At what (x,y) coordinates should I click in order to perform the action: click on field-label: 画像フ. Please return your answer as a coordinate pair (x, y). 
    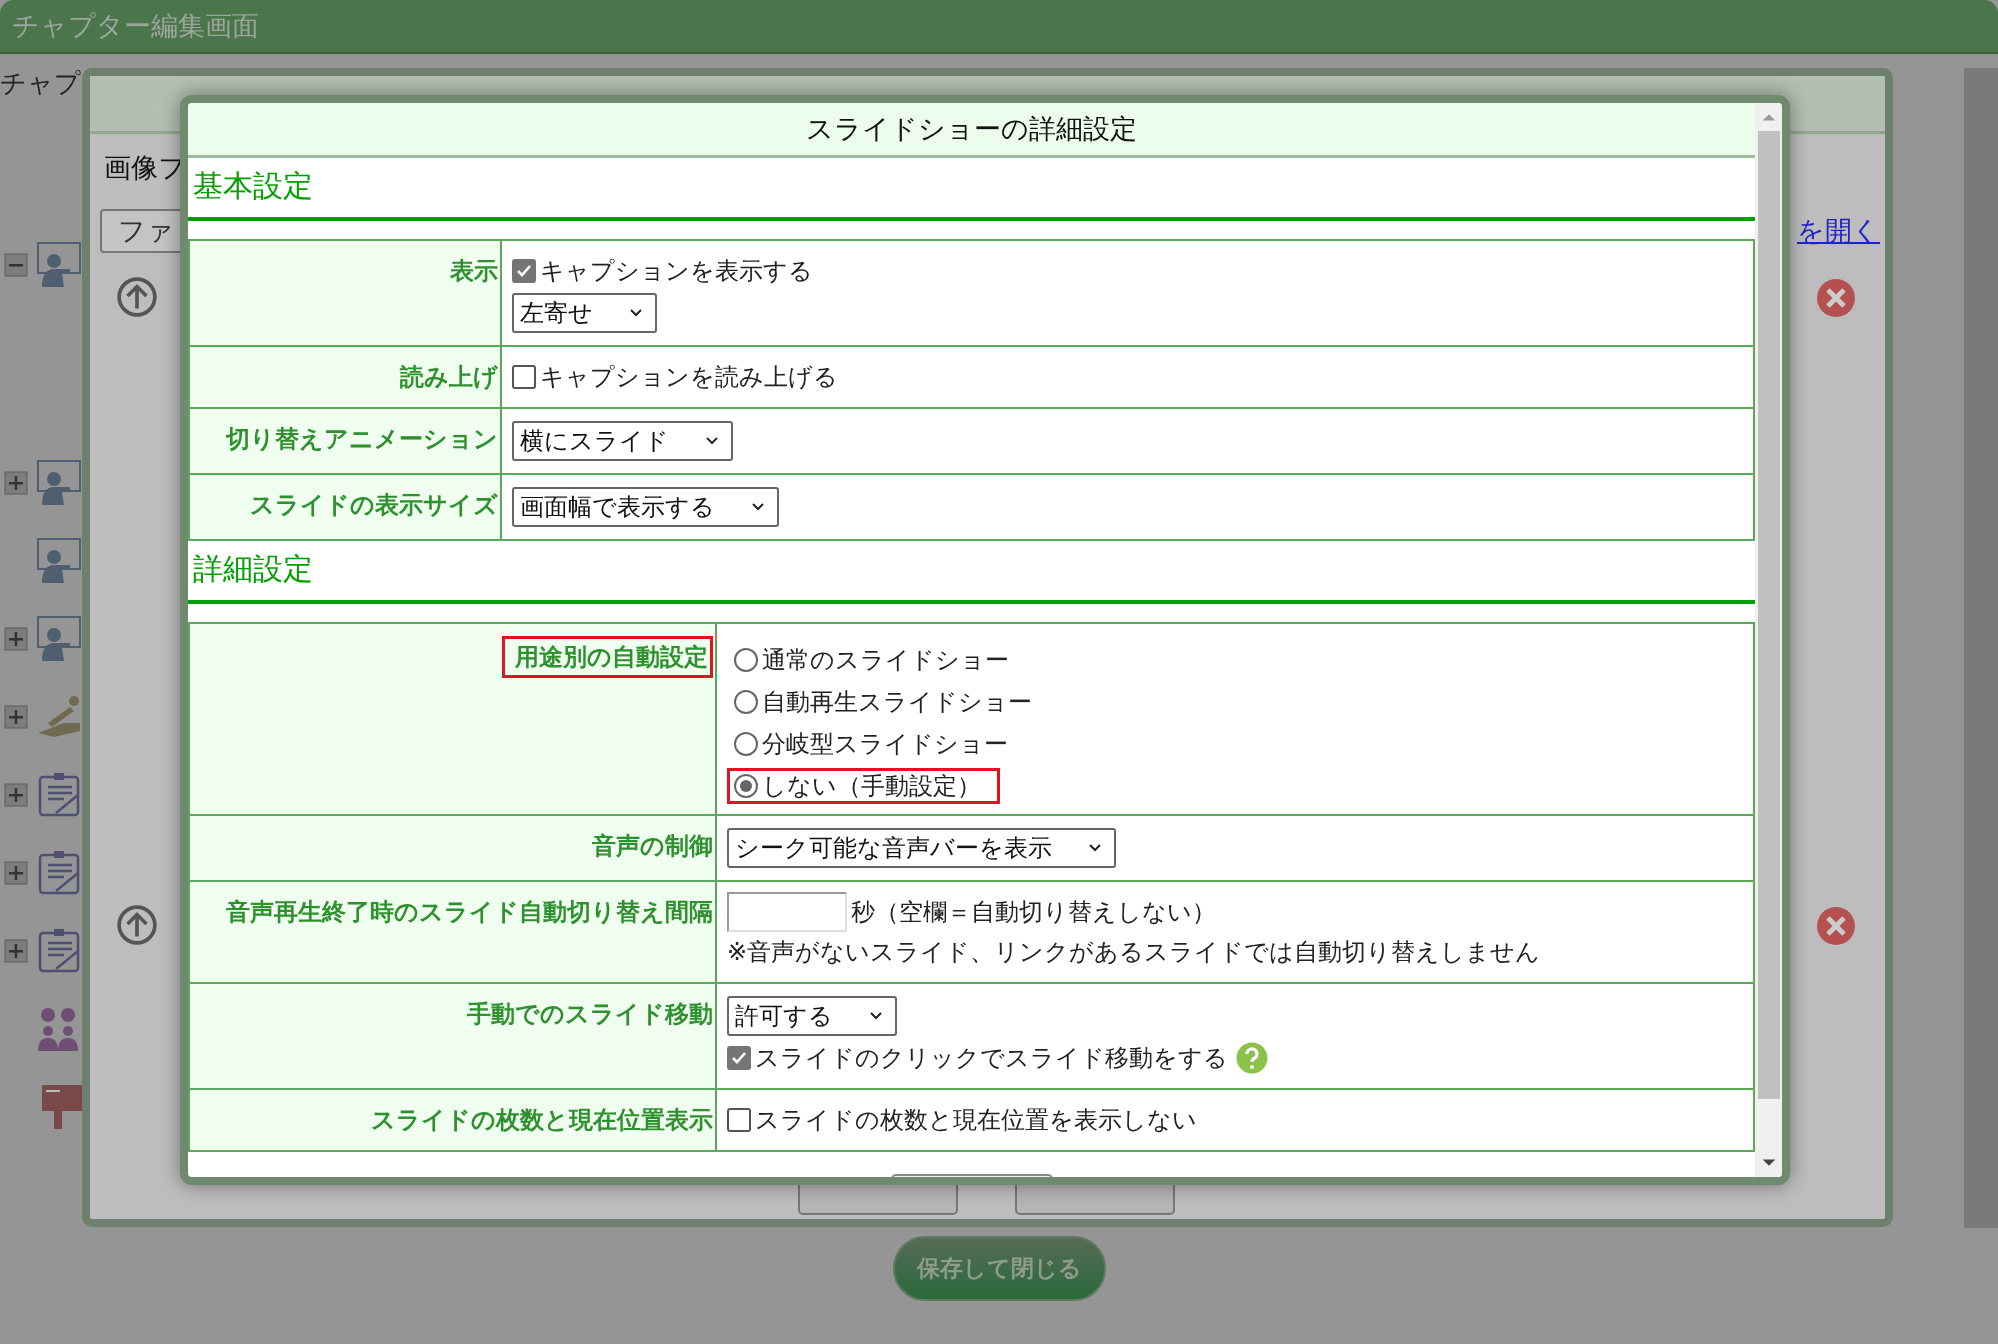
    Looking at the image, I should click on (145, 168).